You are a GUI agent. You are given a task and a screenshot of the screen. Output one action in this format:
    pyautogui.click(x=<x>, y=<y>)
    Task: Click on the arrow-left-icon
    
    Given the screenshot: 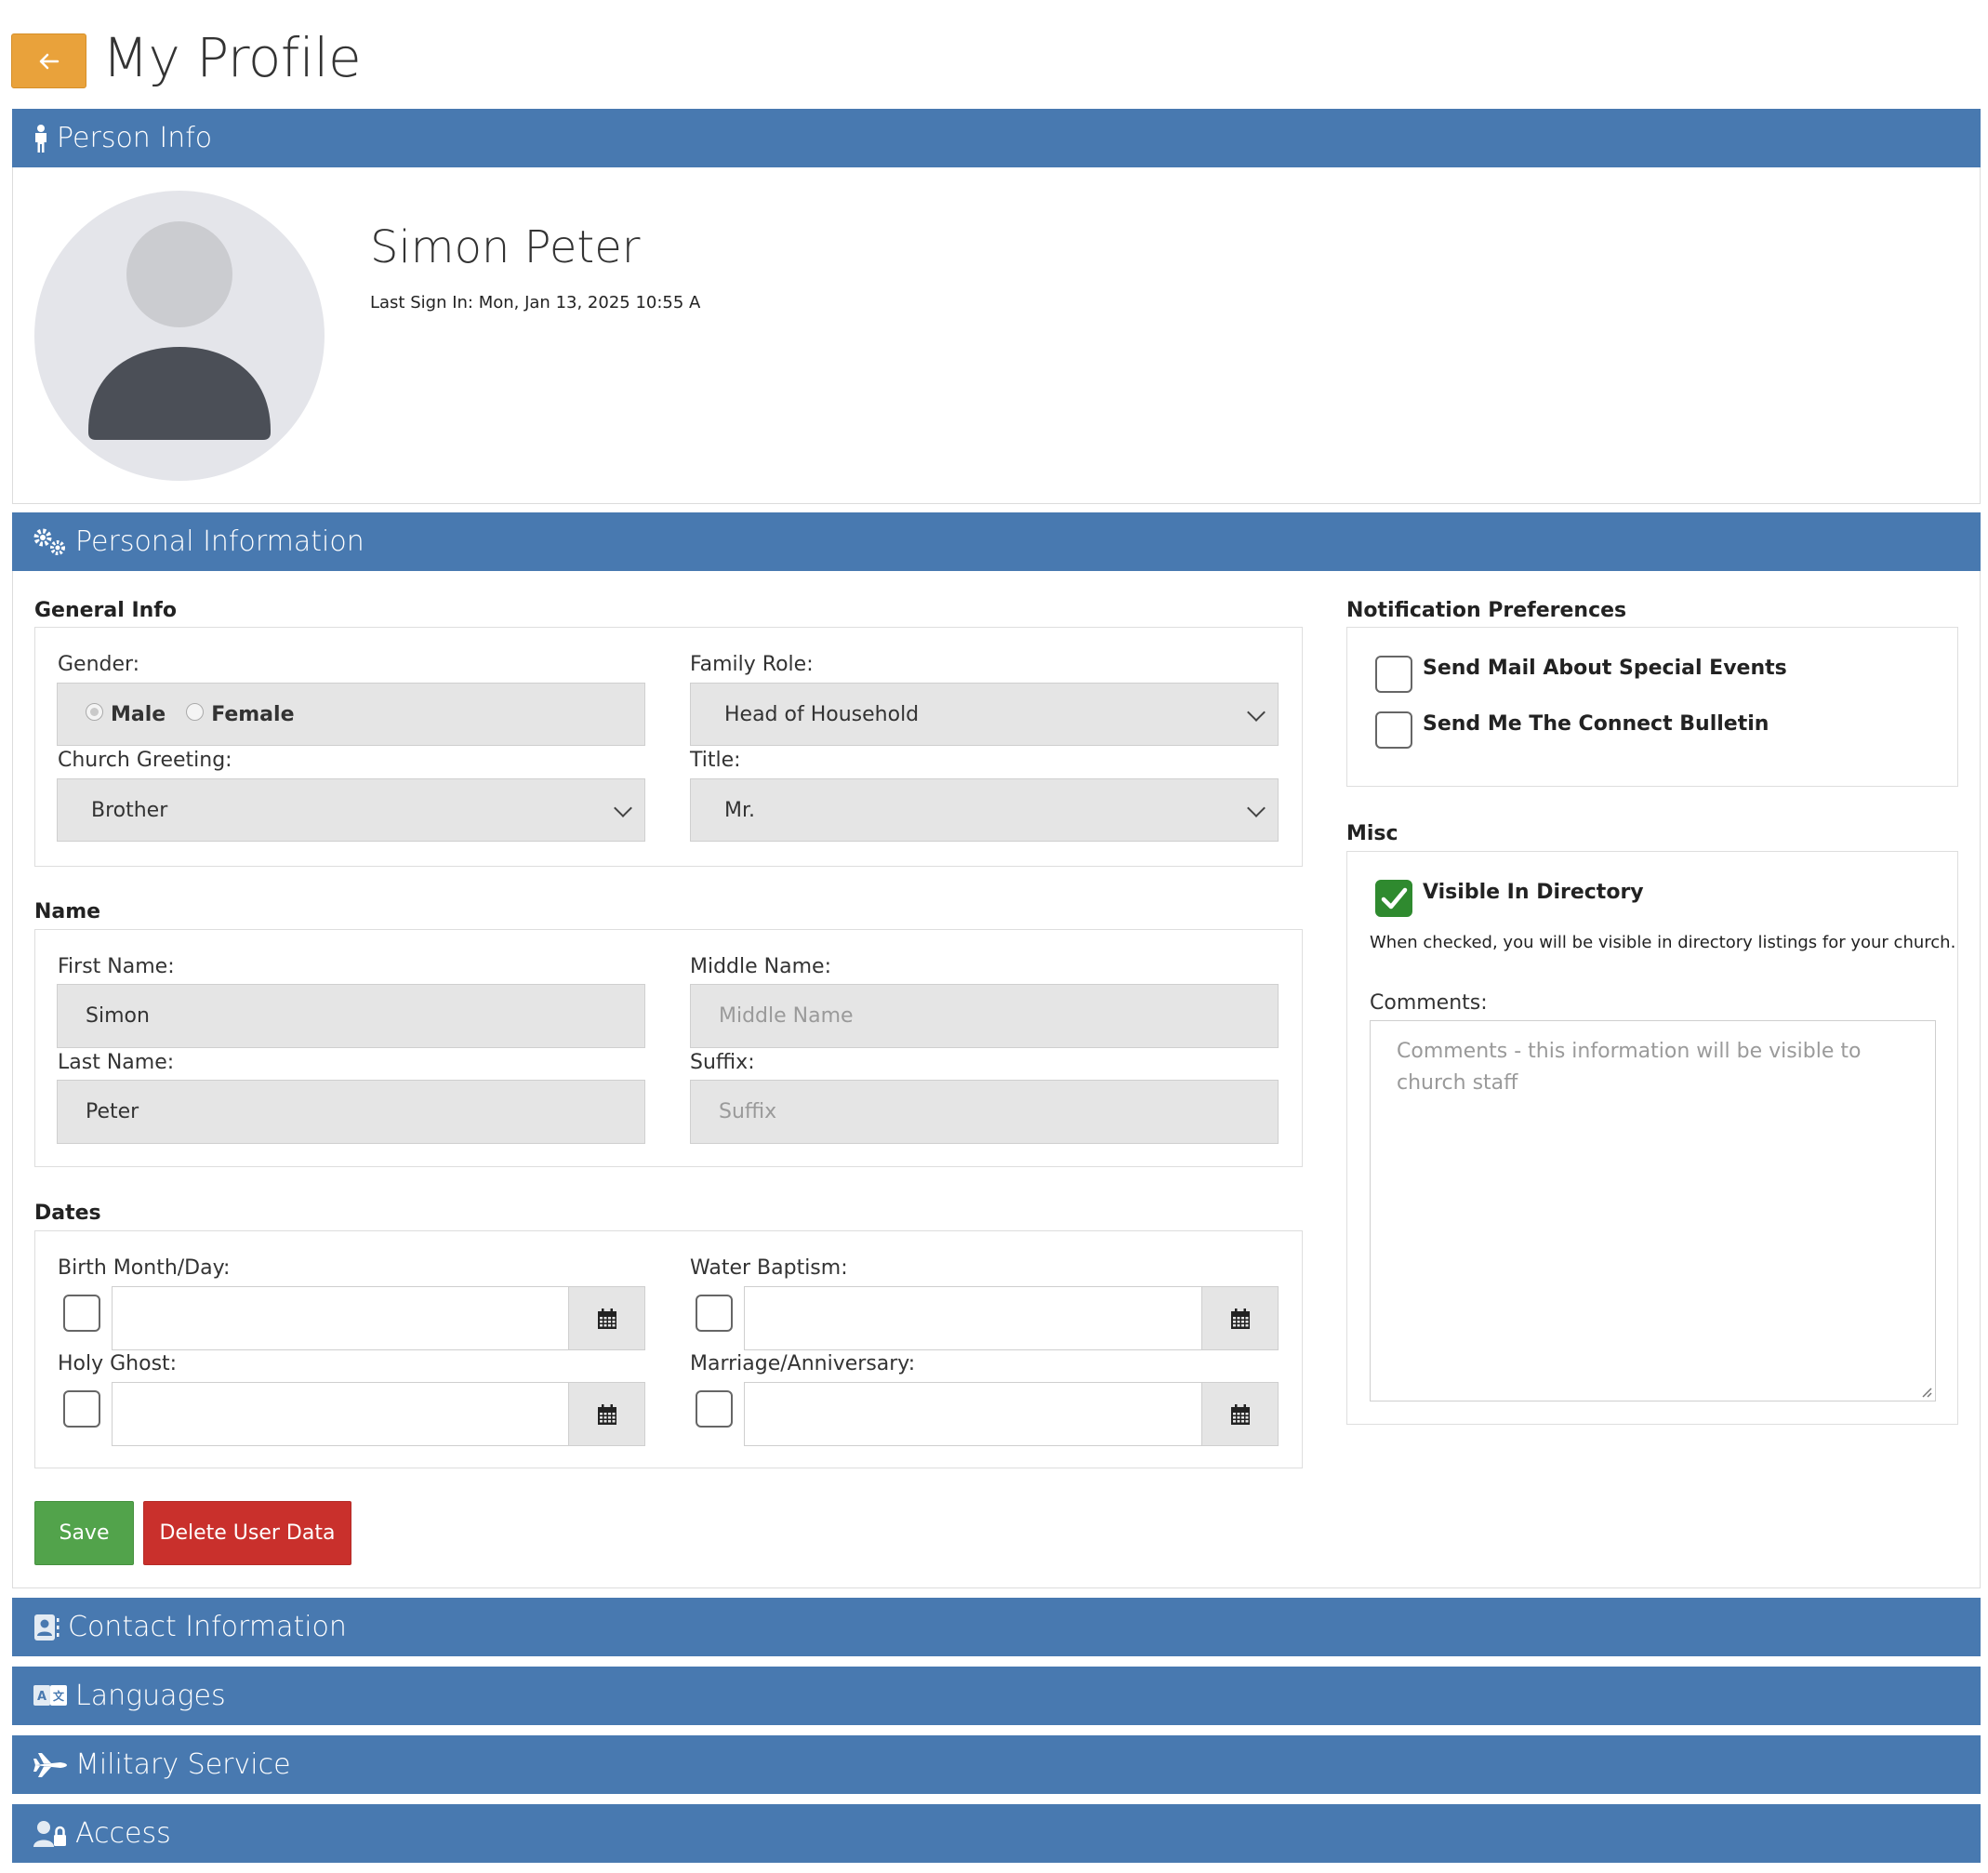 What is the action you would take?
    pyautogui.click(x=49, y=61)
    